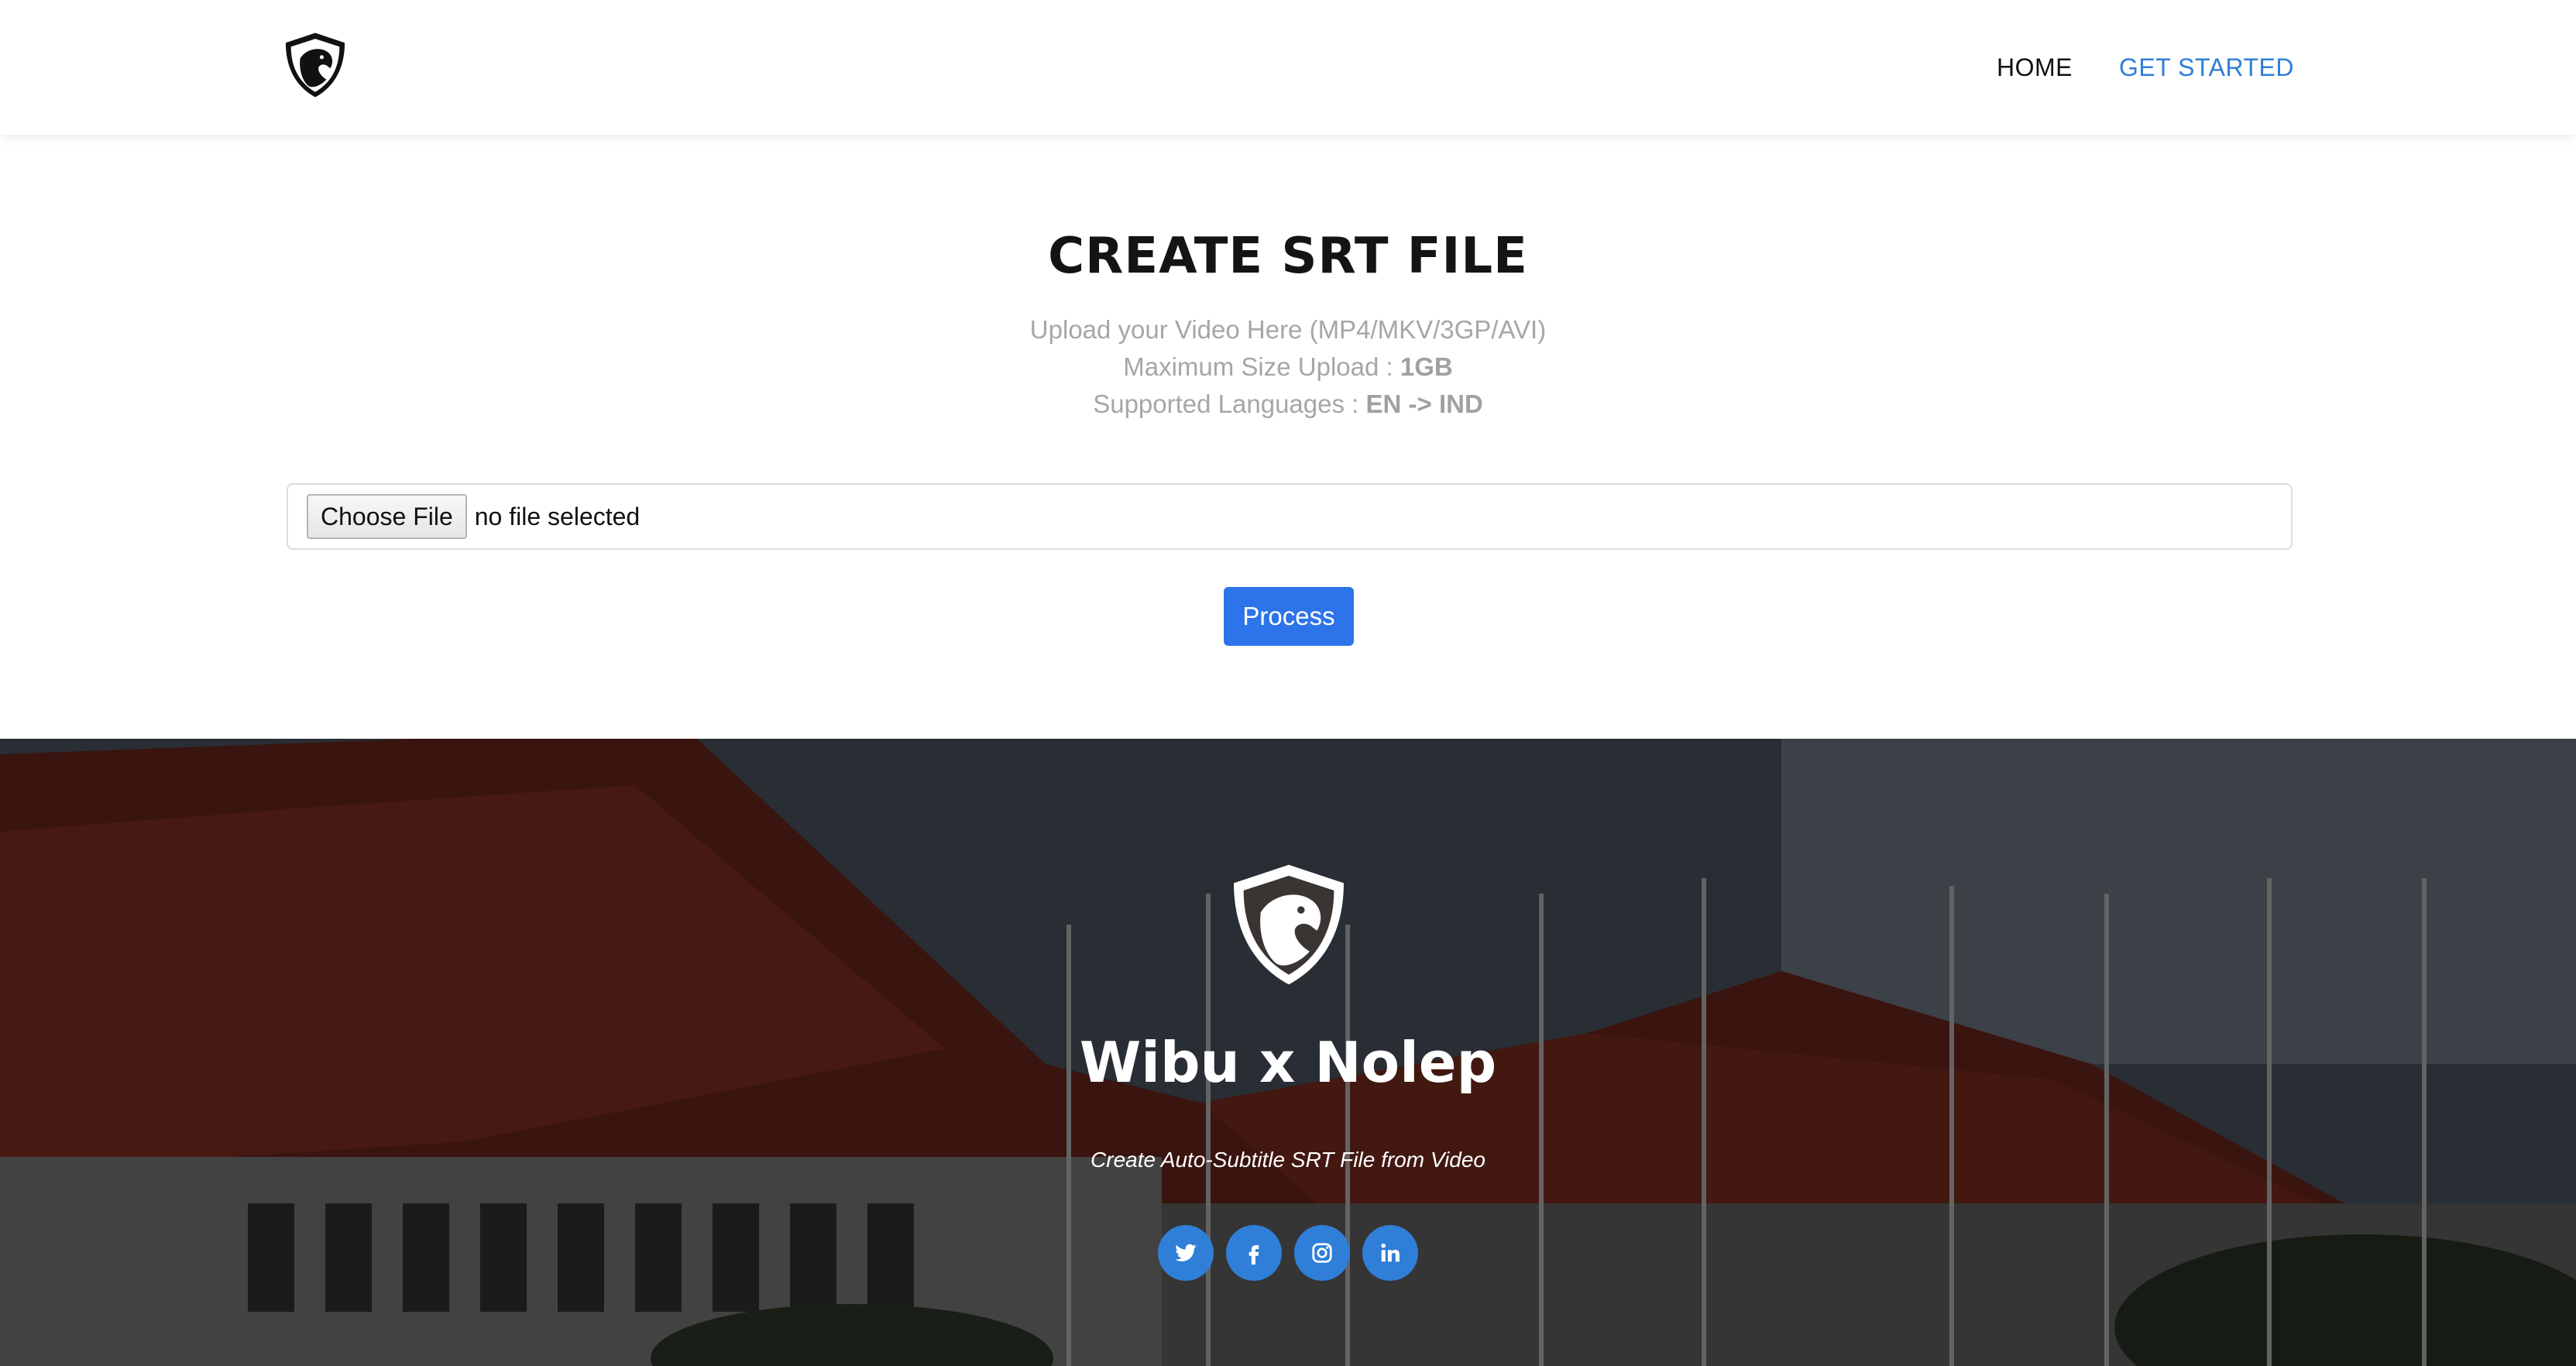 This screenshot has width=2576, height=1366. What do you see at coordinates (1424, 404) in the screenshot?
I see `languages-value: EN -> IND` at bounding box center [1424, 404].